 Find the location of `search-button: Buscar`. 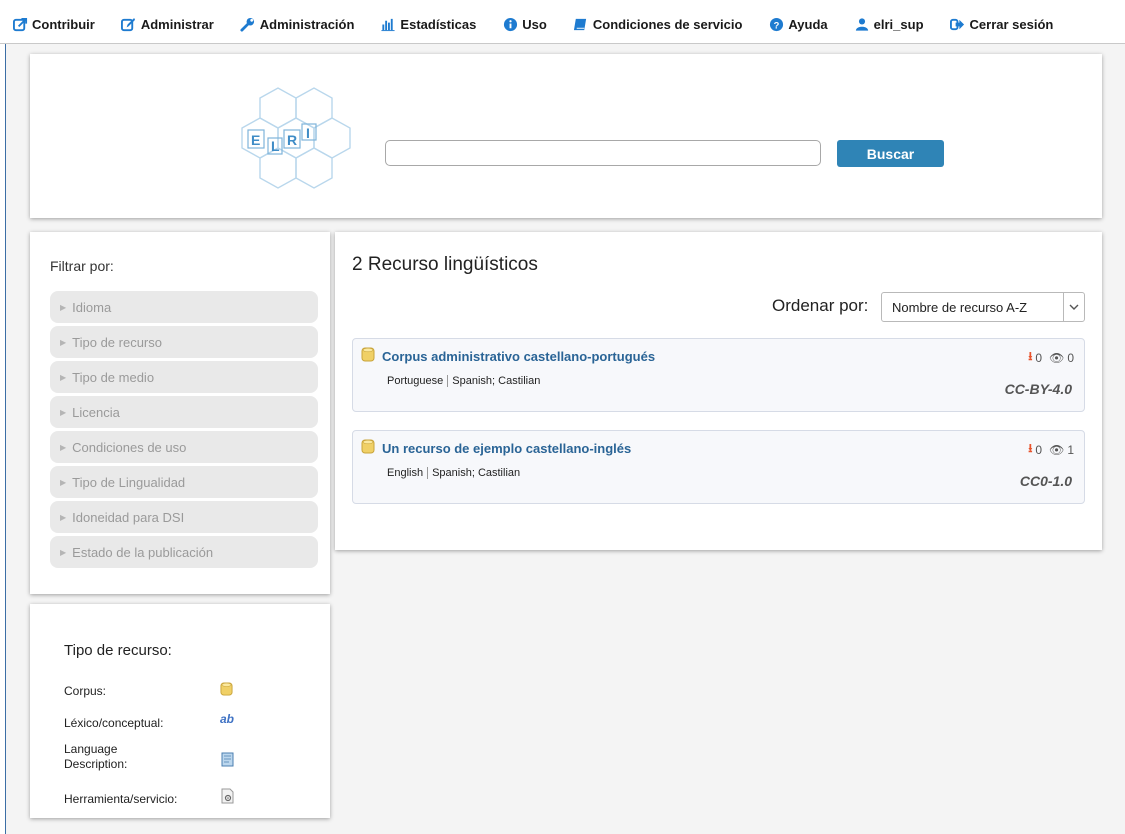

search-button: Buscar is located at coordinates (890, 153).